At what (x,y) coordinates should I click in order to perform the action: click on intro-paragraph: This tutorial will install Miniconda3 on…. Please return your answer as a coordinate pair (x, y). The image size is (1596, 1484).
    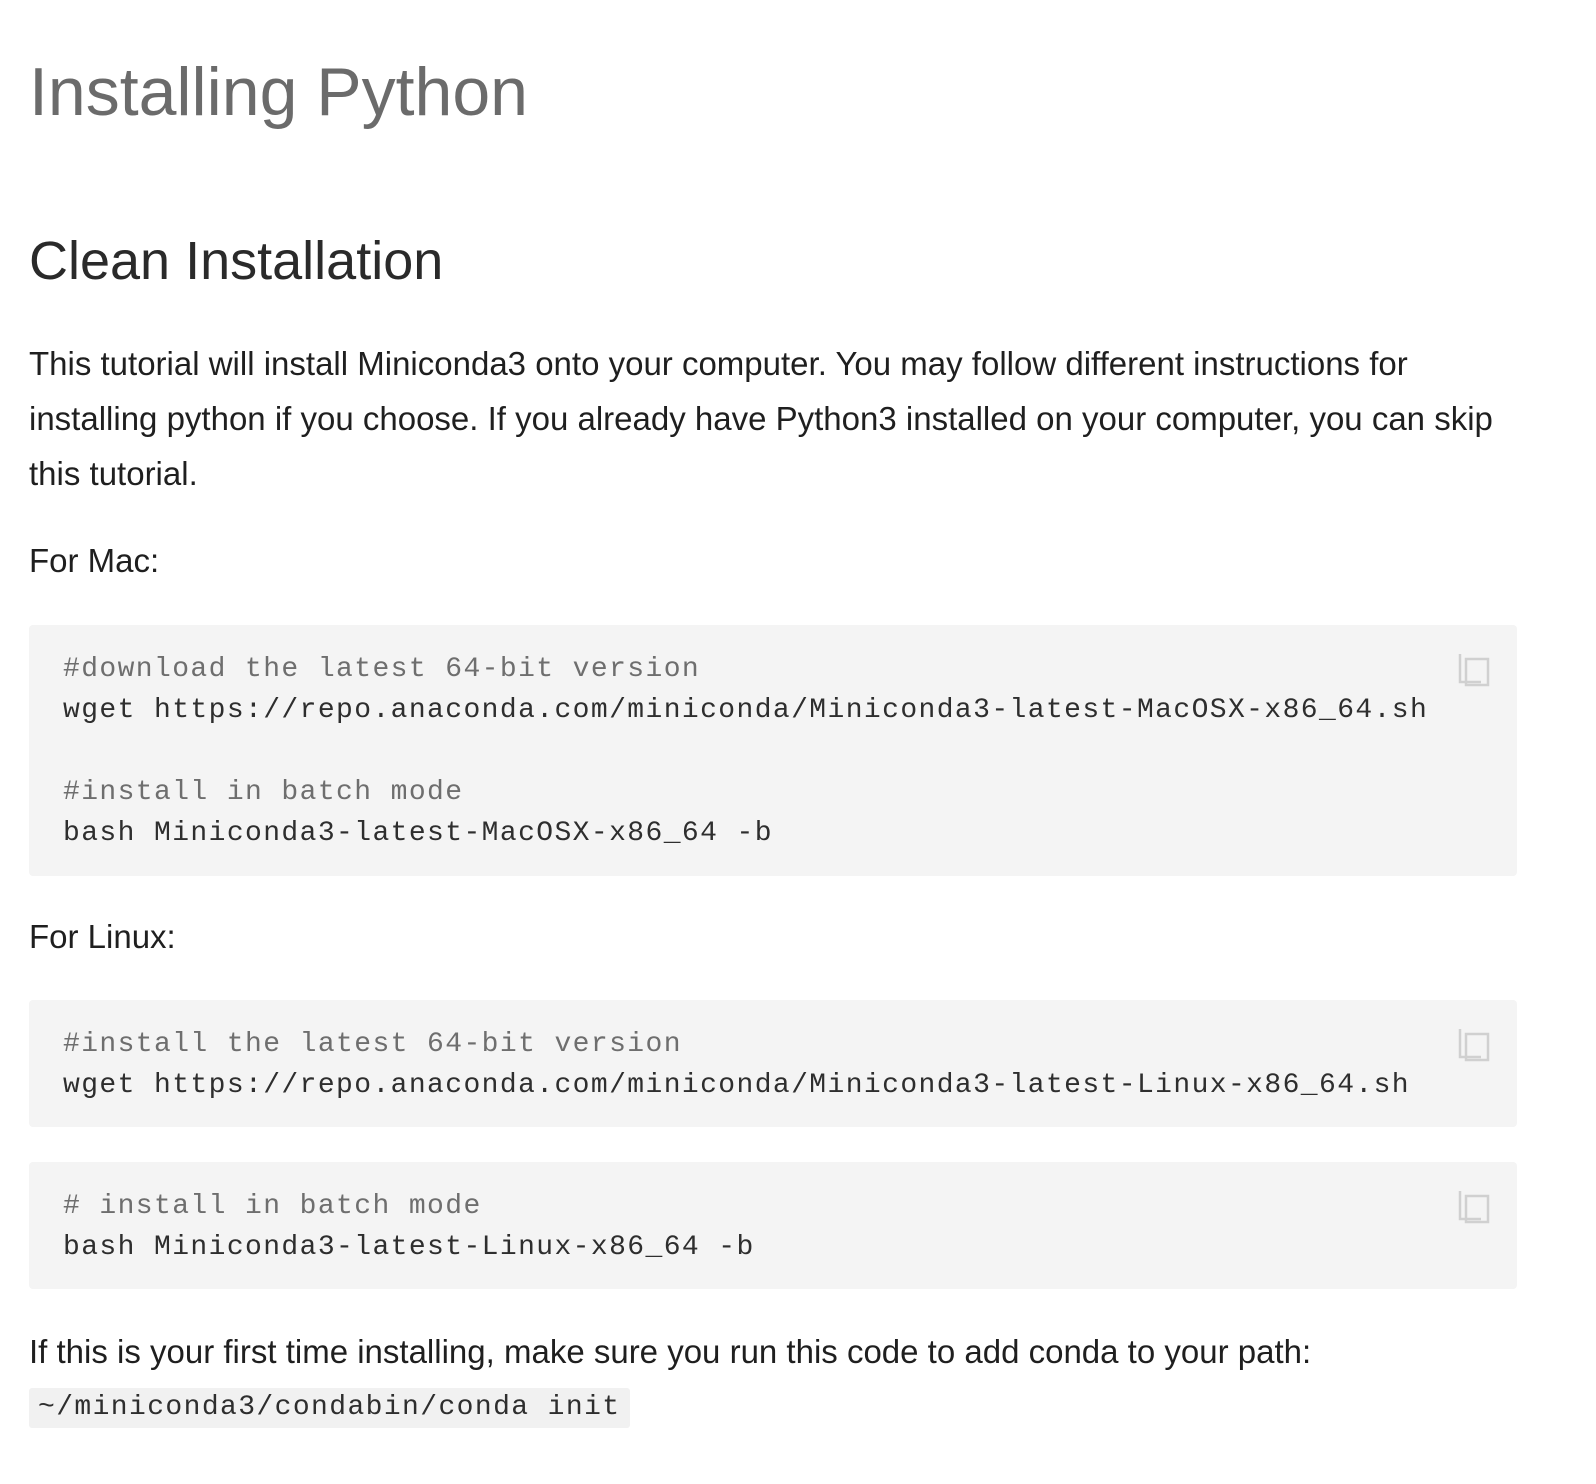
    Looking at the image, I should click on (761, 418).